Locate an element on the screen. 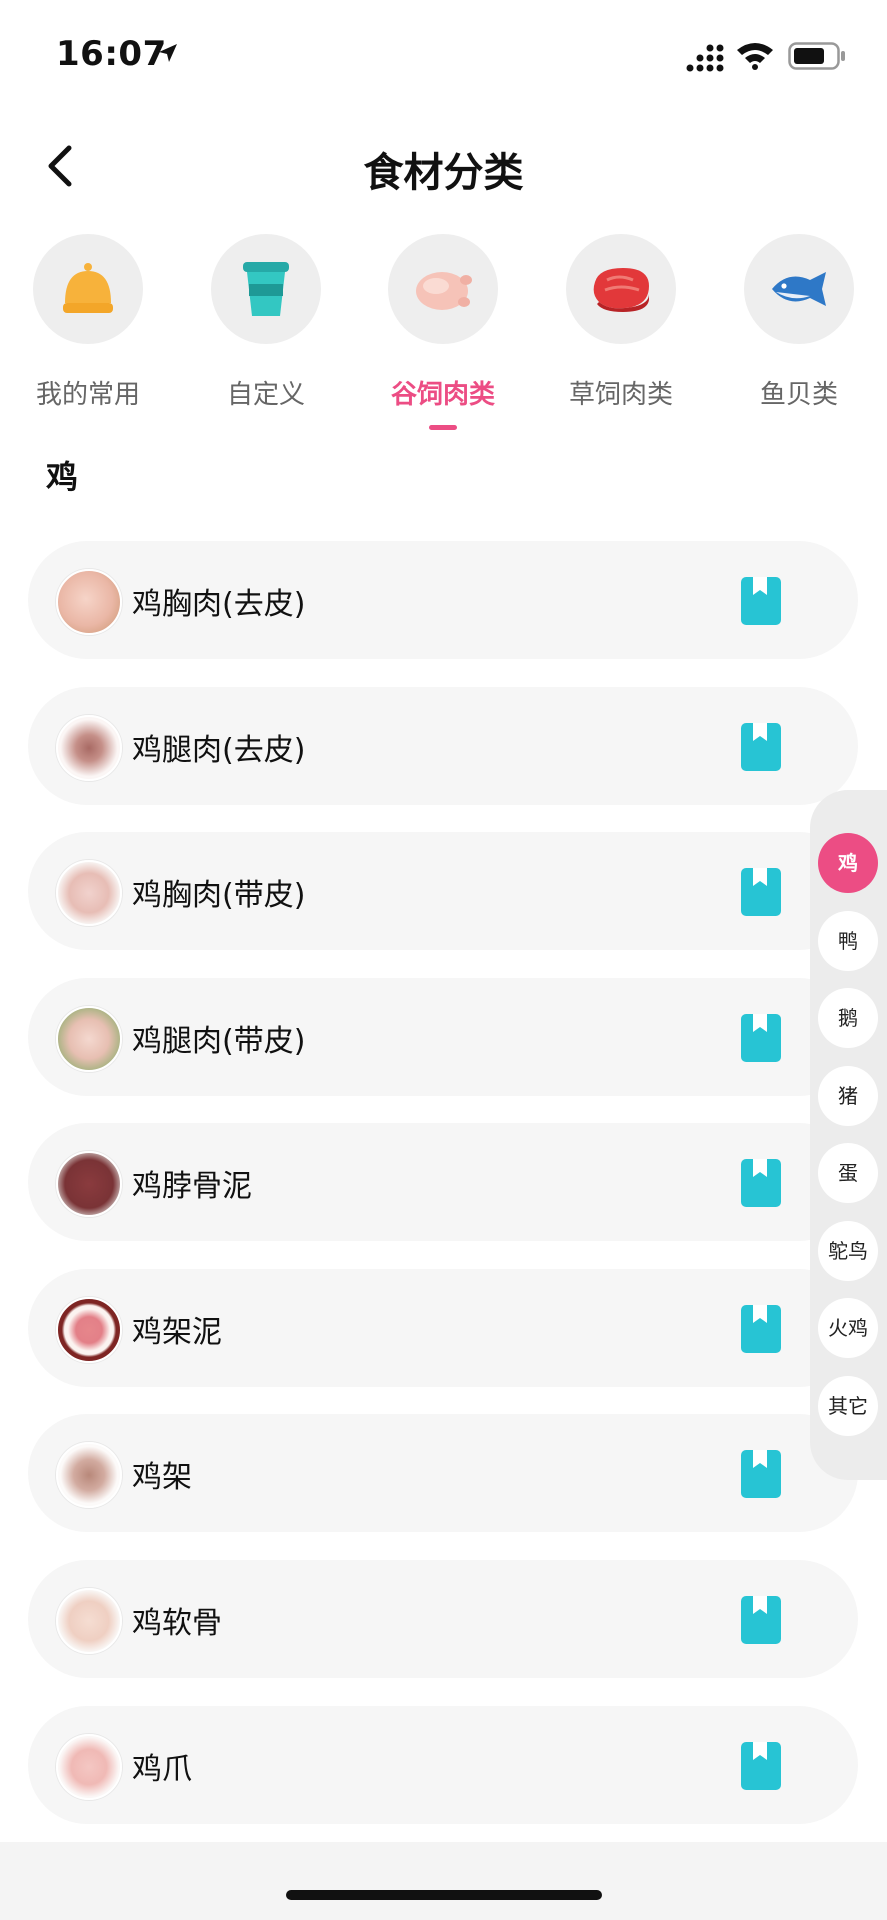  index-item: 猪 is located at coordinates (848, 1096).